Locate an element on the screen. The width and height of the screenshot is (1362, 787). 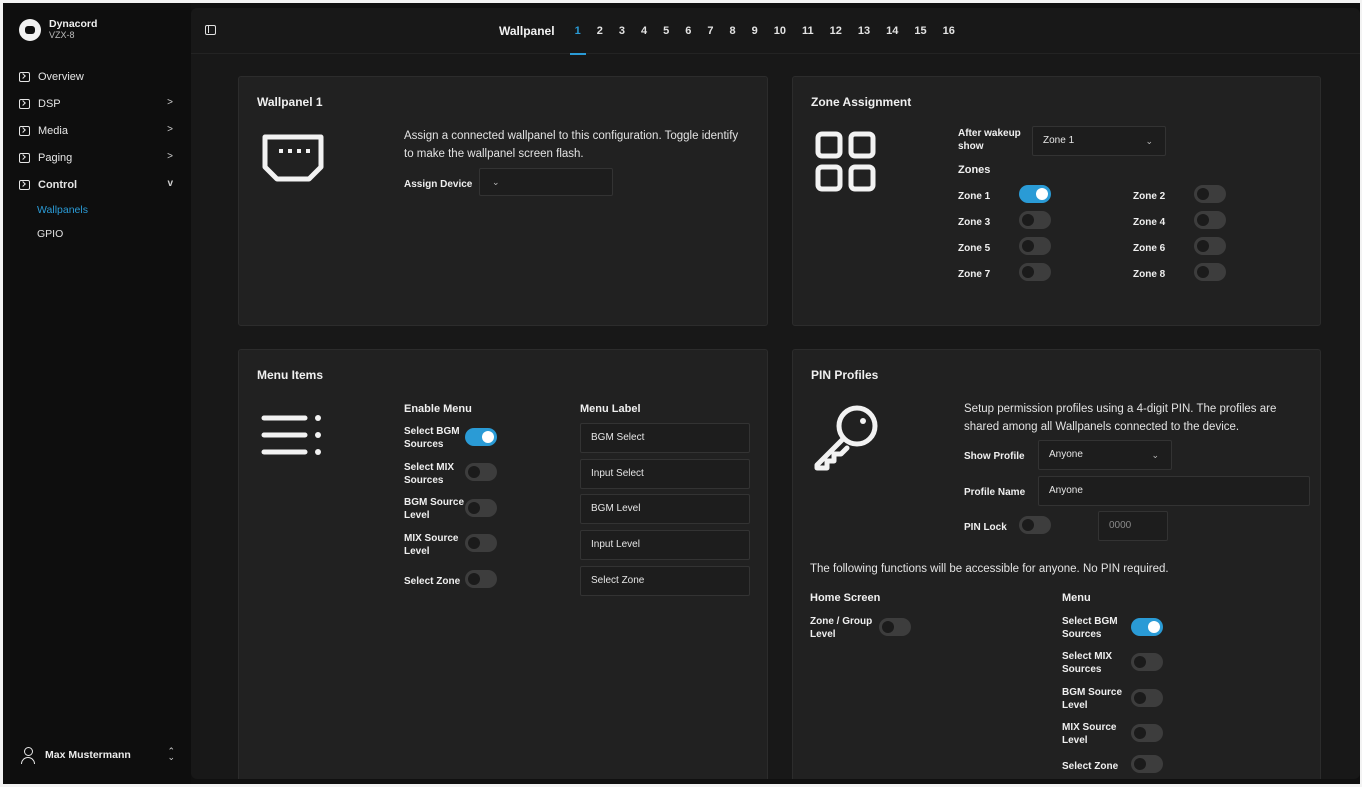
zone-5-toggle is located at coordinates (1035, 246).